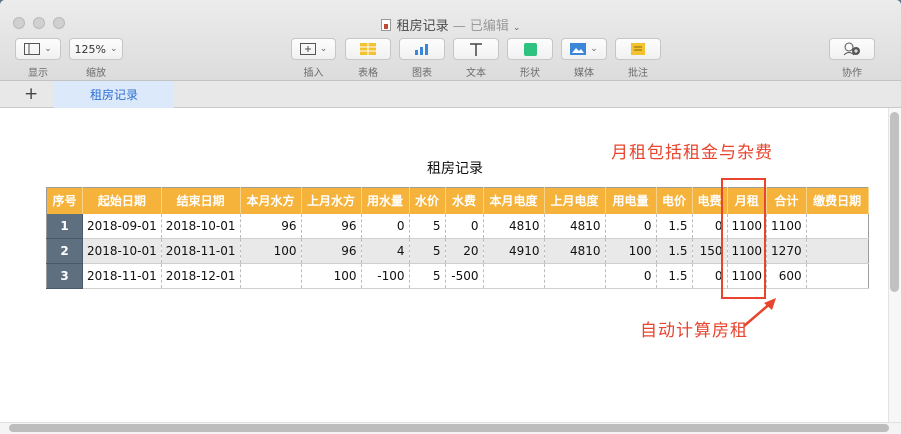 The height and width of the screenshot is (434, 901). I want to click on media-label: 媒体, so click(584, 73).